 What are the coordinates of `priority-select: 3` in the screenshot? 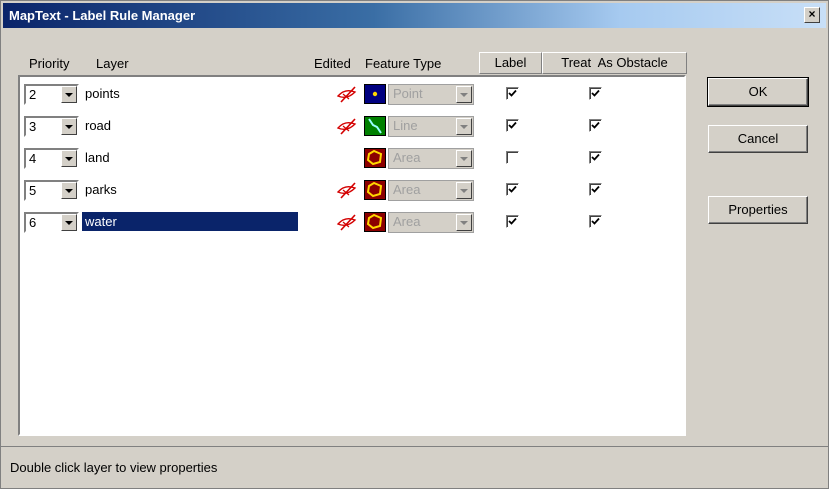 It's located at (51, 126).